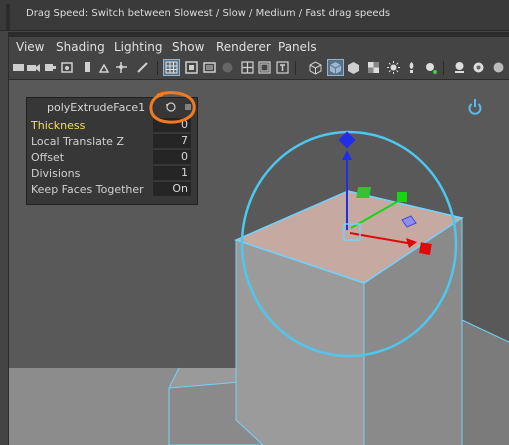  I want to click on menu-show: Show, so click(188, 47).